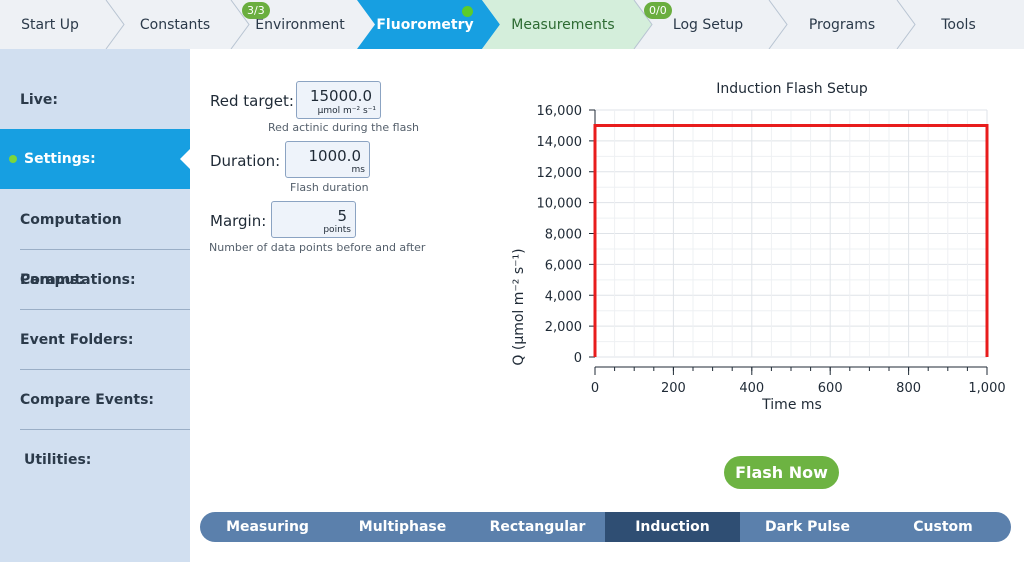 The height and width of the screenshot is (562, 1024). I want to click on sidebar-item-label: Computations:, so click(78, 280).